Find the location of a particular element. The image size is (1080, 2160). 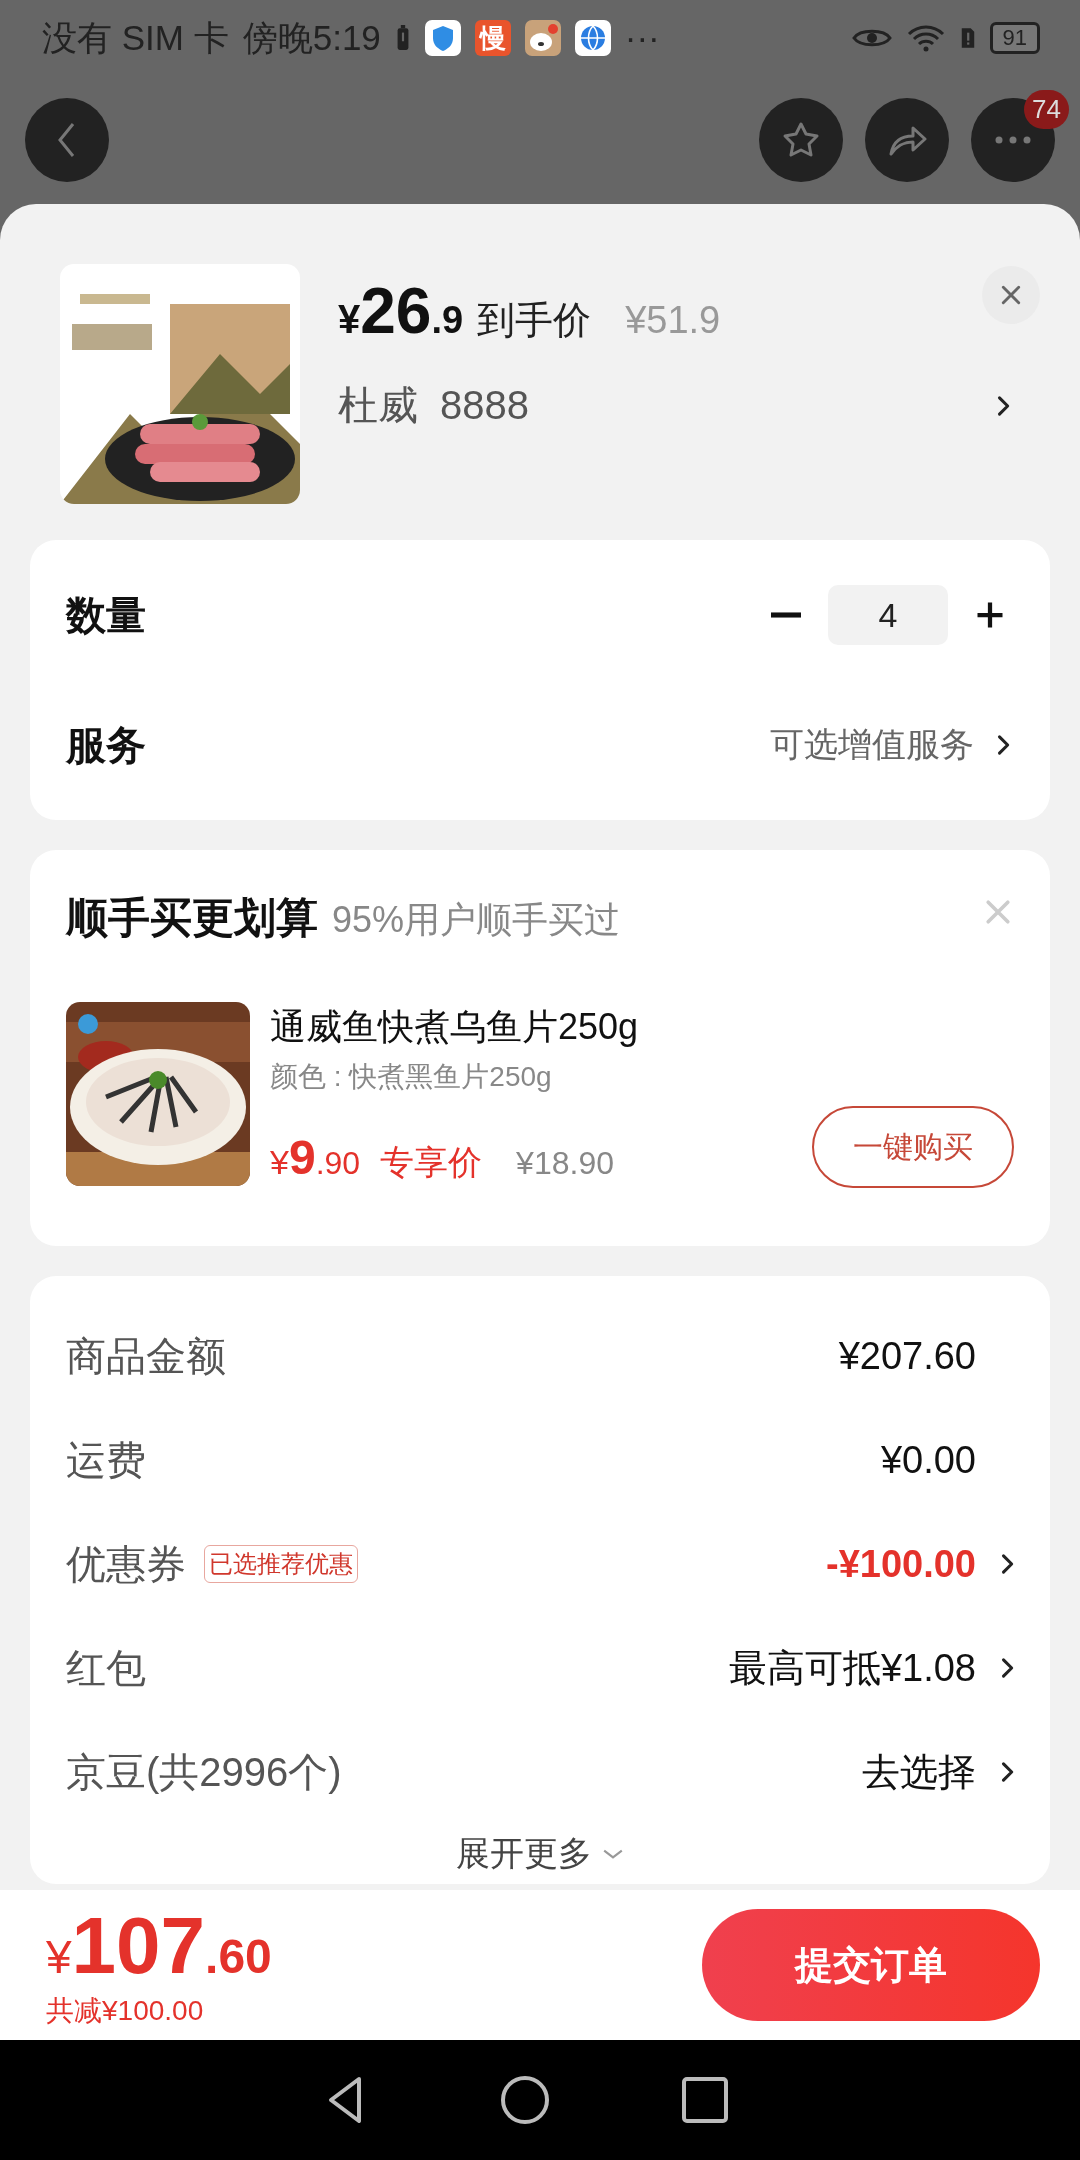

row-value: -¥100.00 is located at coordinates (901, 1564).